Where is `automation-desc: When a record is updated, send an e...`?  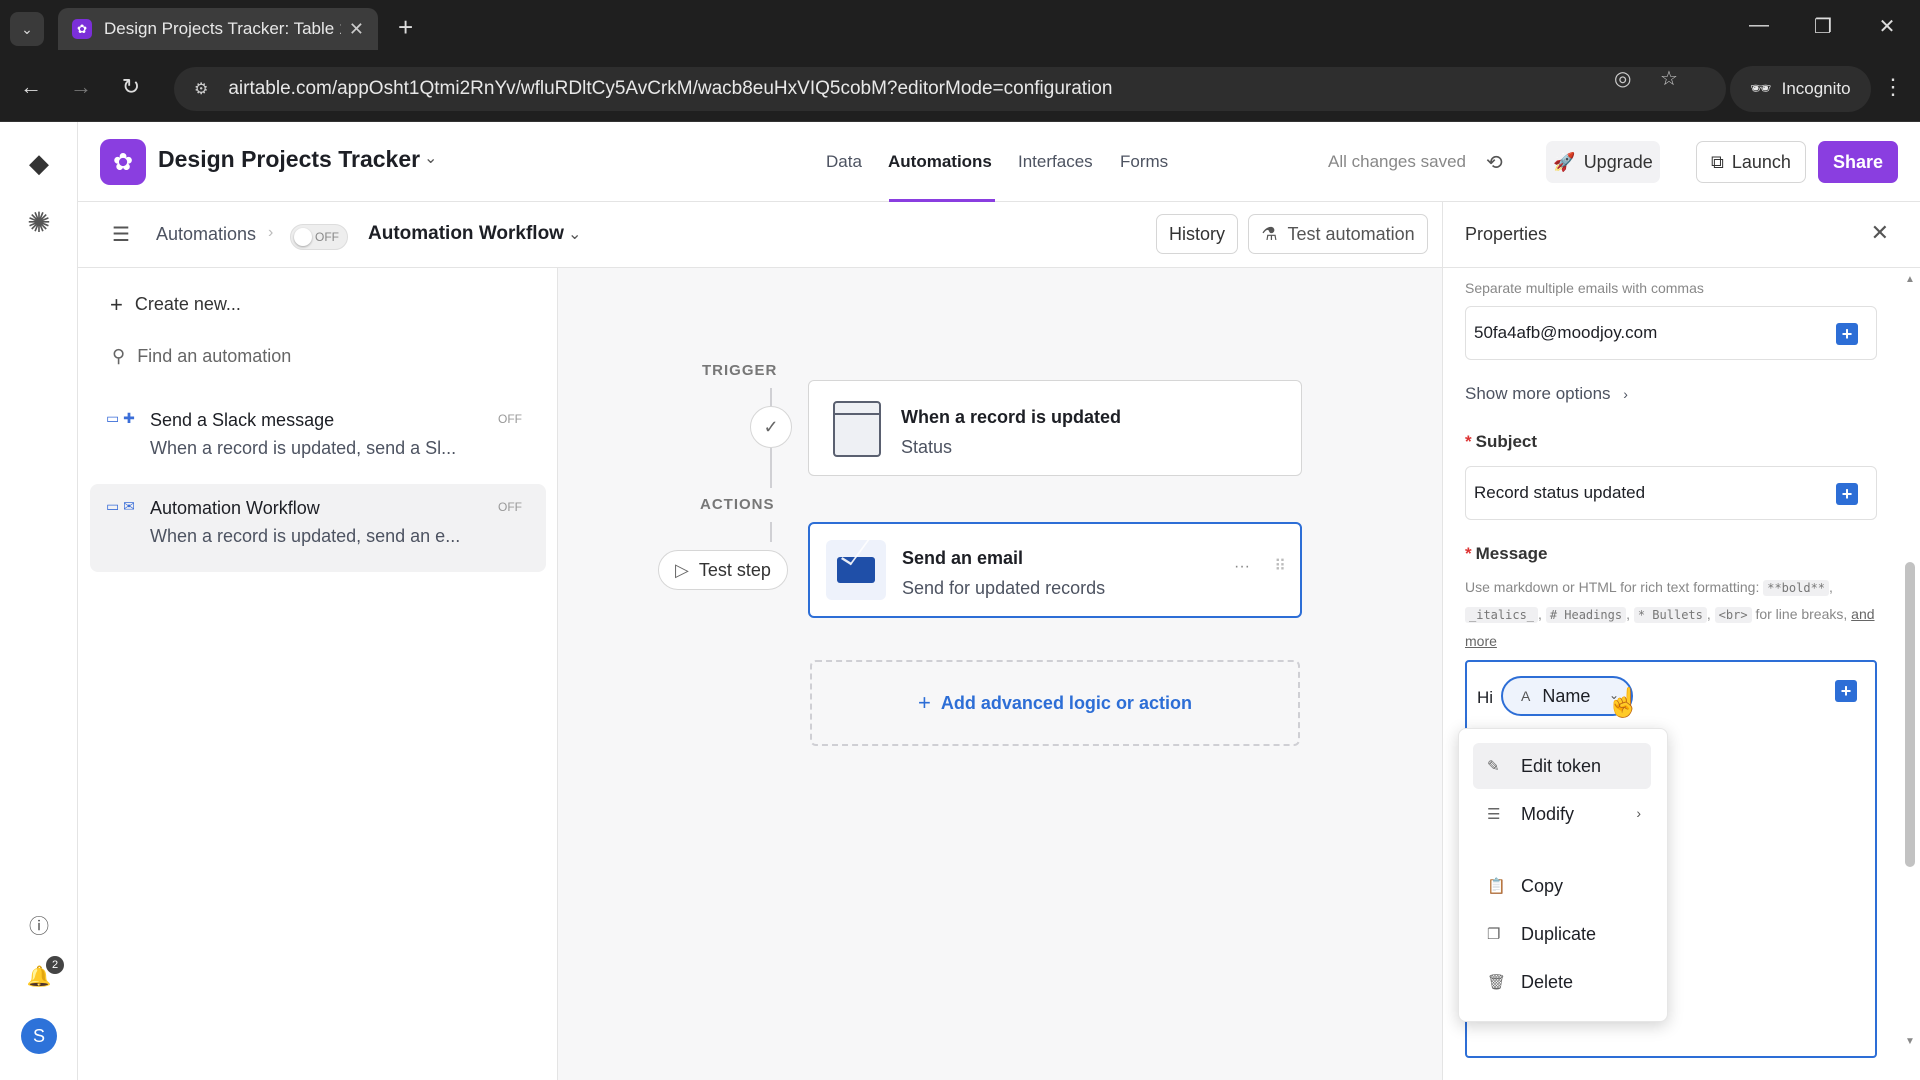 automation-desc: When a record is updated, send an e... is located at coordinates (305, 536).